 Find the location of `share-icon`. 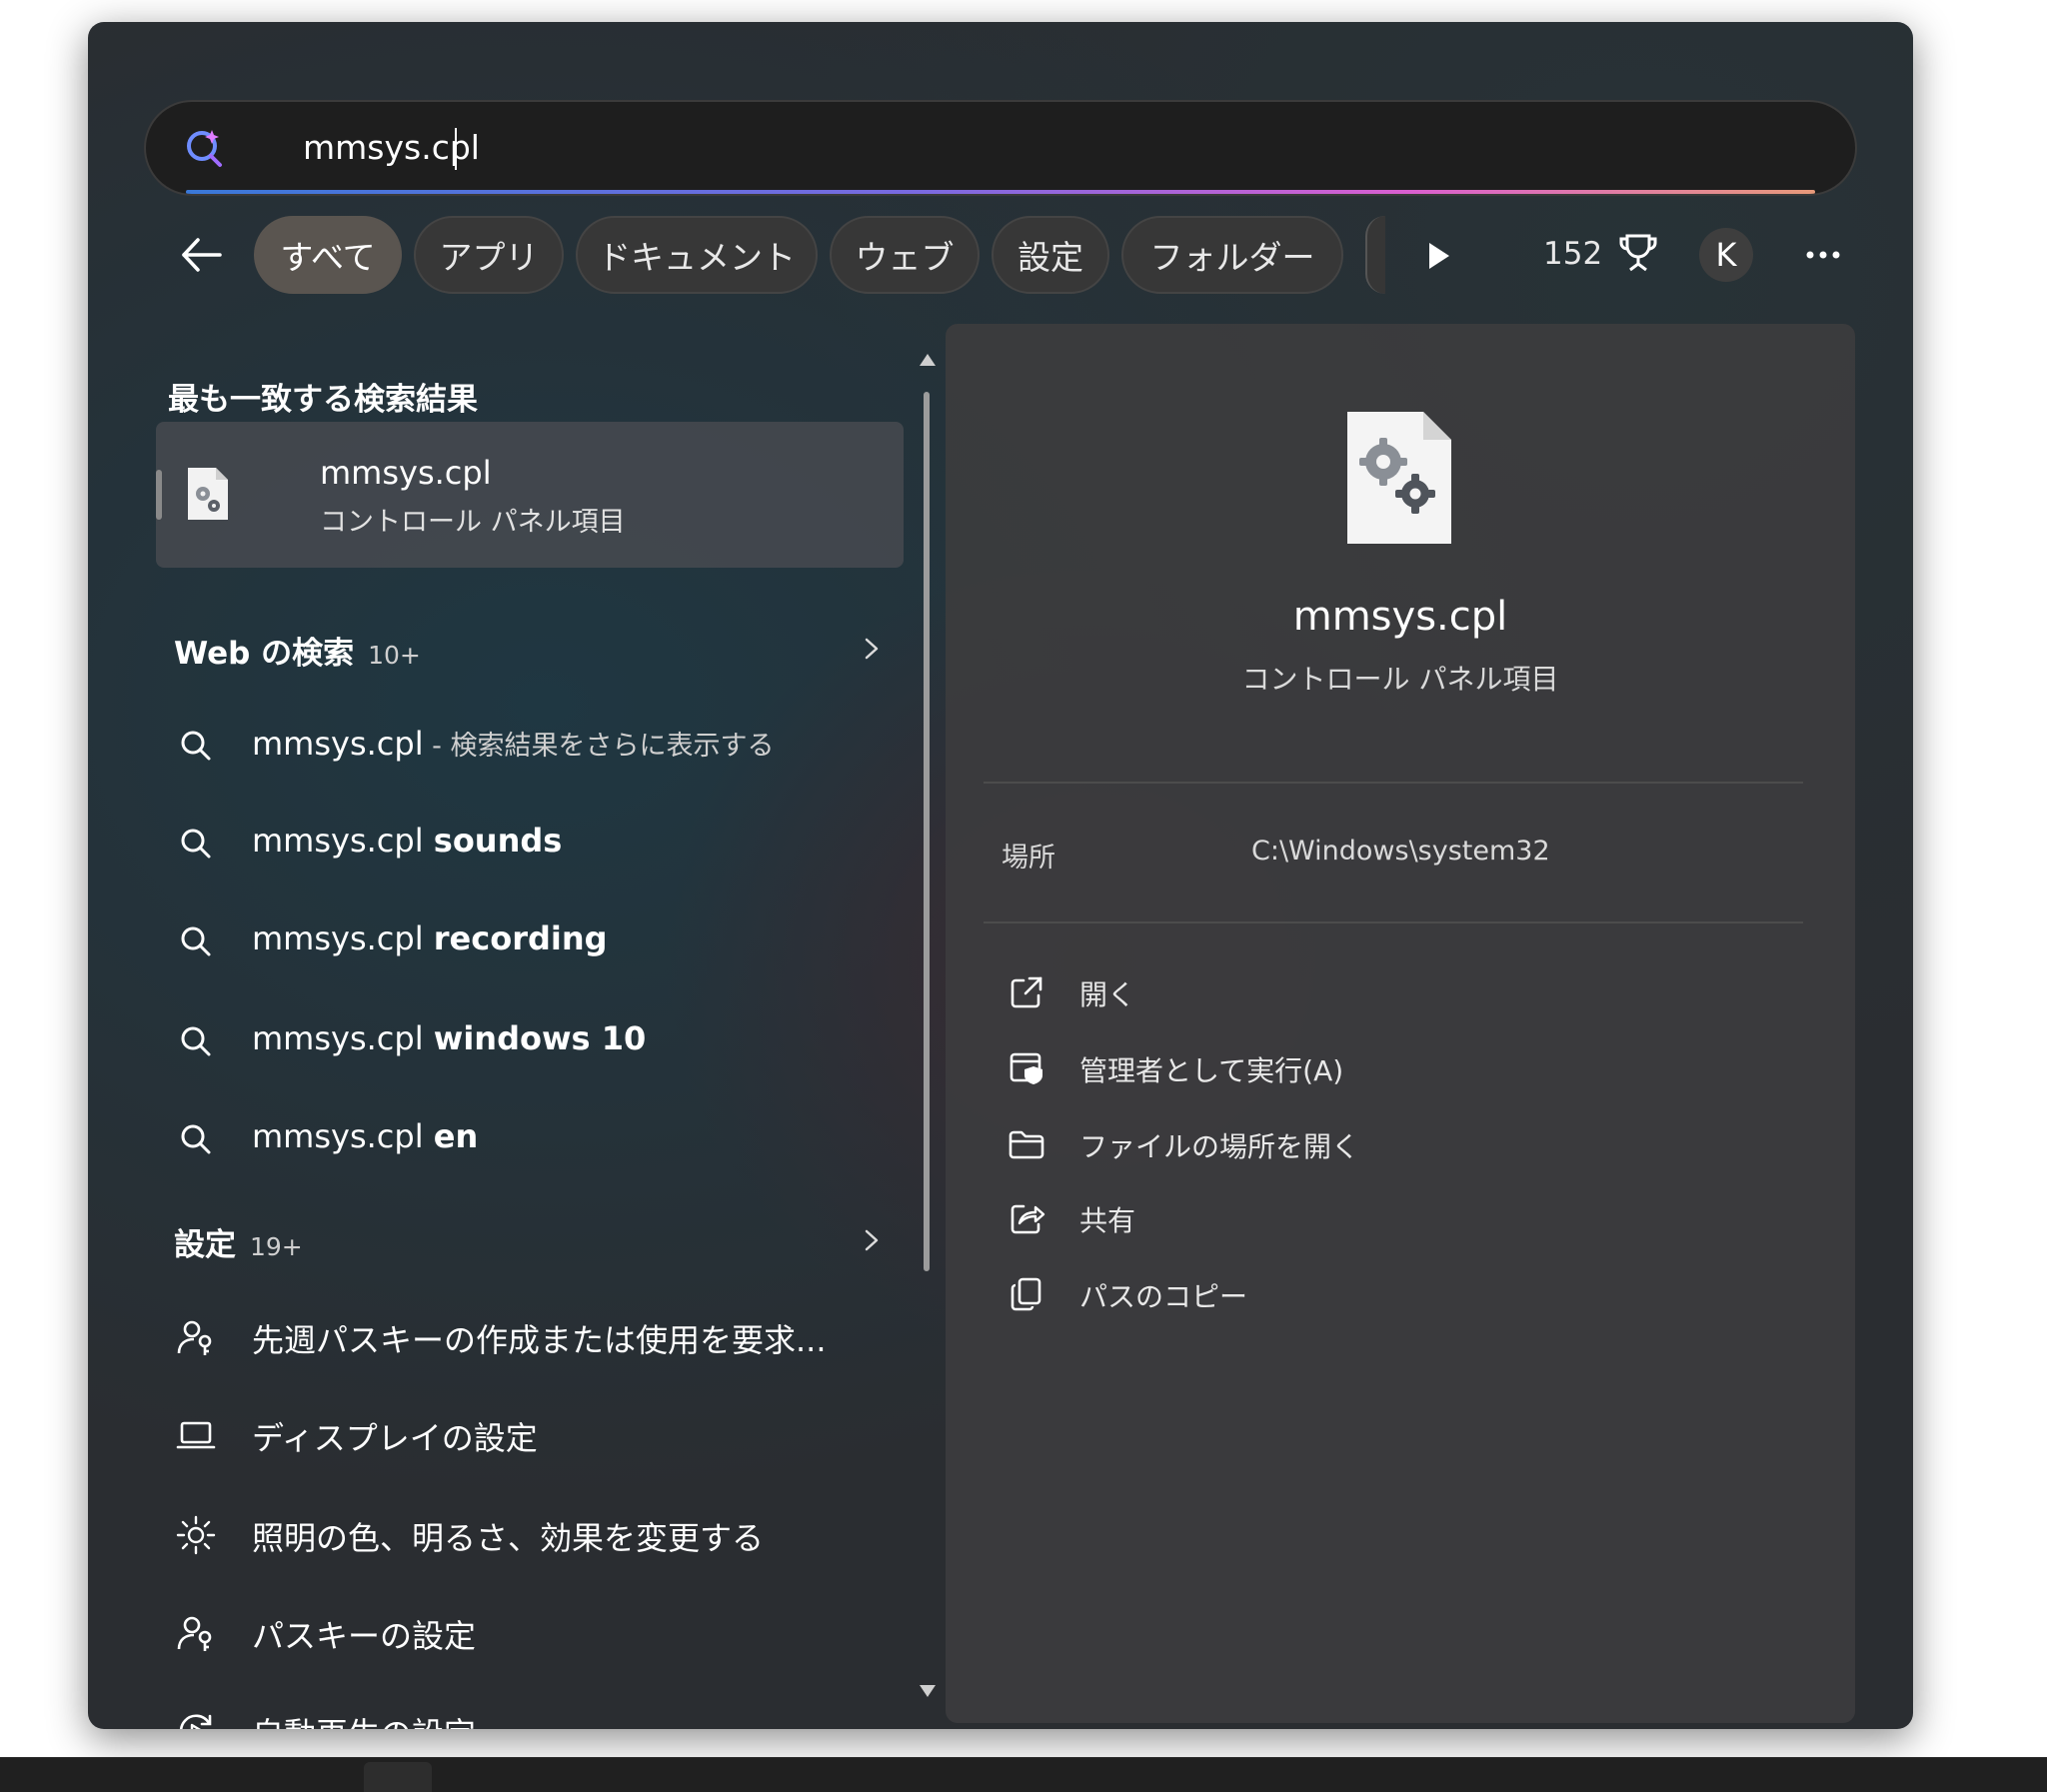

share-icon is located at coordinates (1028, 1219).